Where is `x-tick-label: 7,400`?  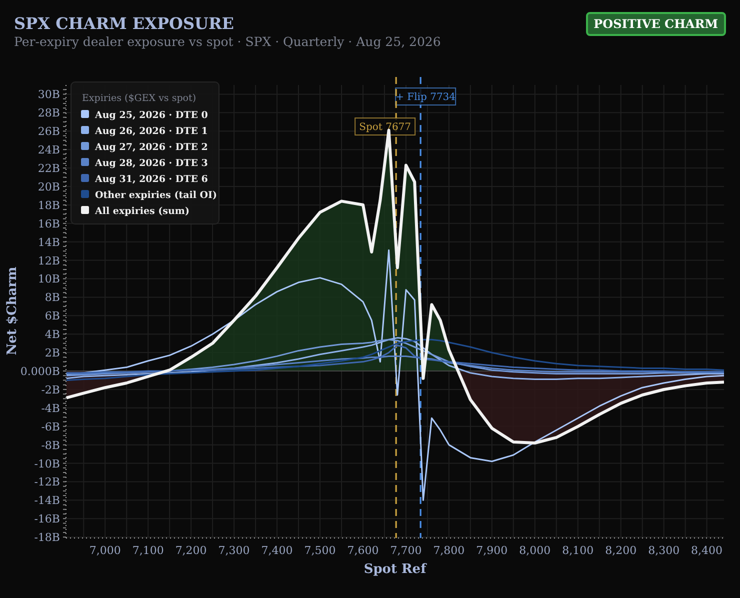 x-tick-label: 7,400 is located at coordinates (277, 550).